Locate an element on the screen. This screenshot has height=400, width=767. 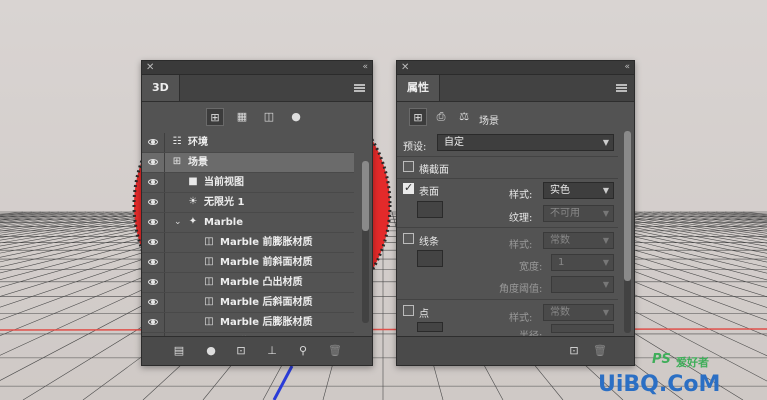
properties-scrollthumb is located at coordinates (627, 206).